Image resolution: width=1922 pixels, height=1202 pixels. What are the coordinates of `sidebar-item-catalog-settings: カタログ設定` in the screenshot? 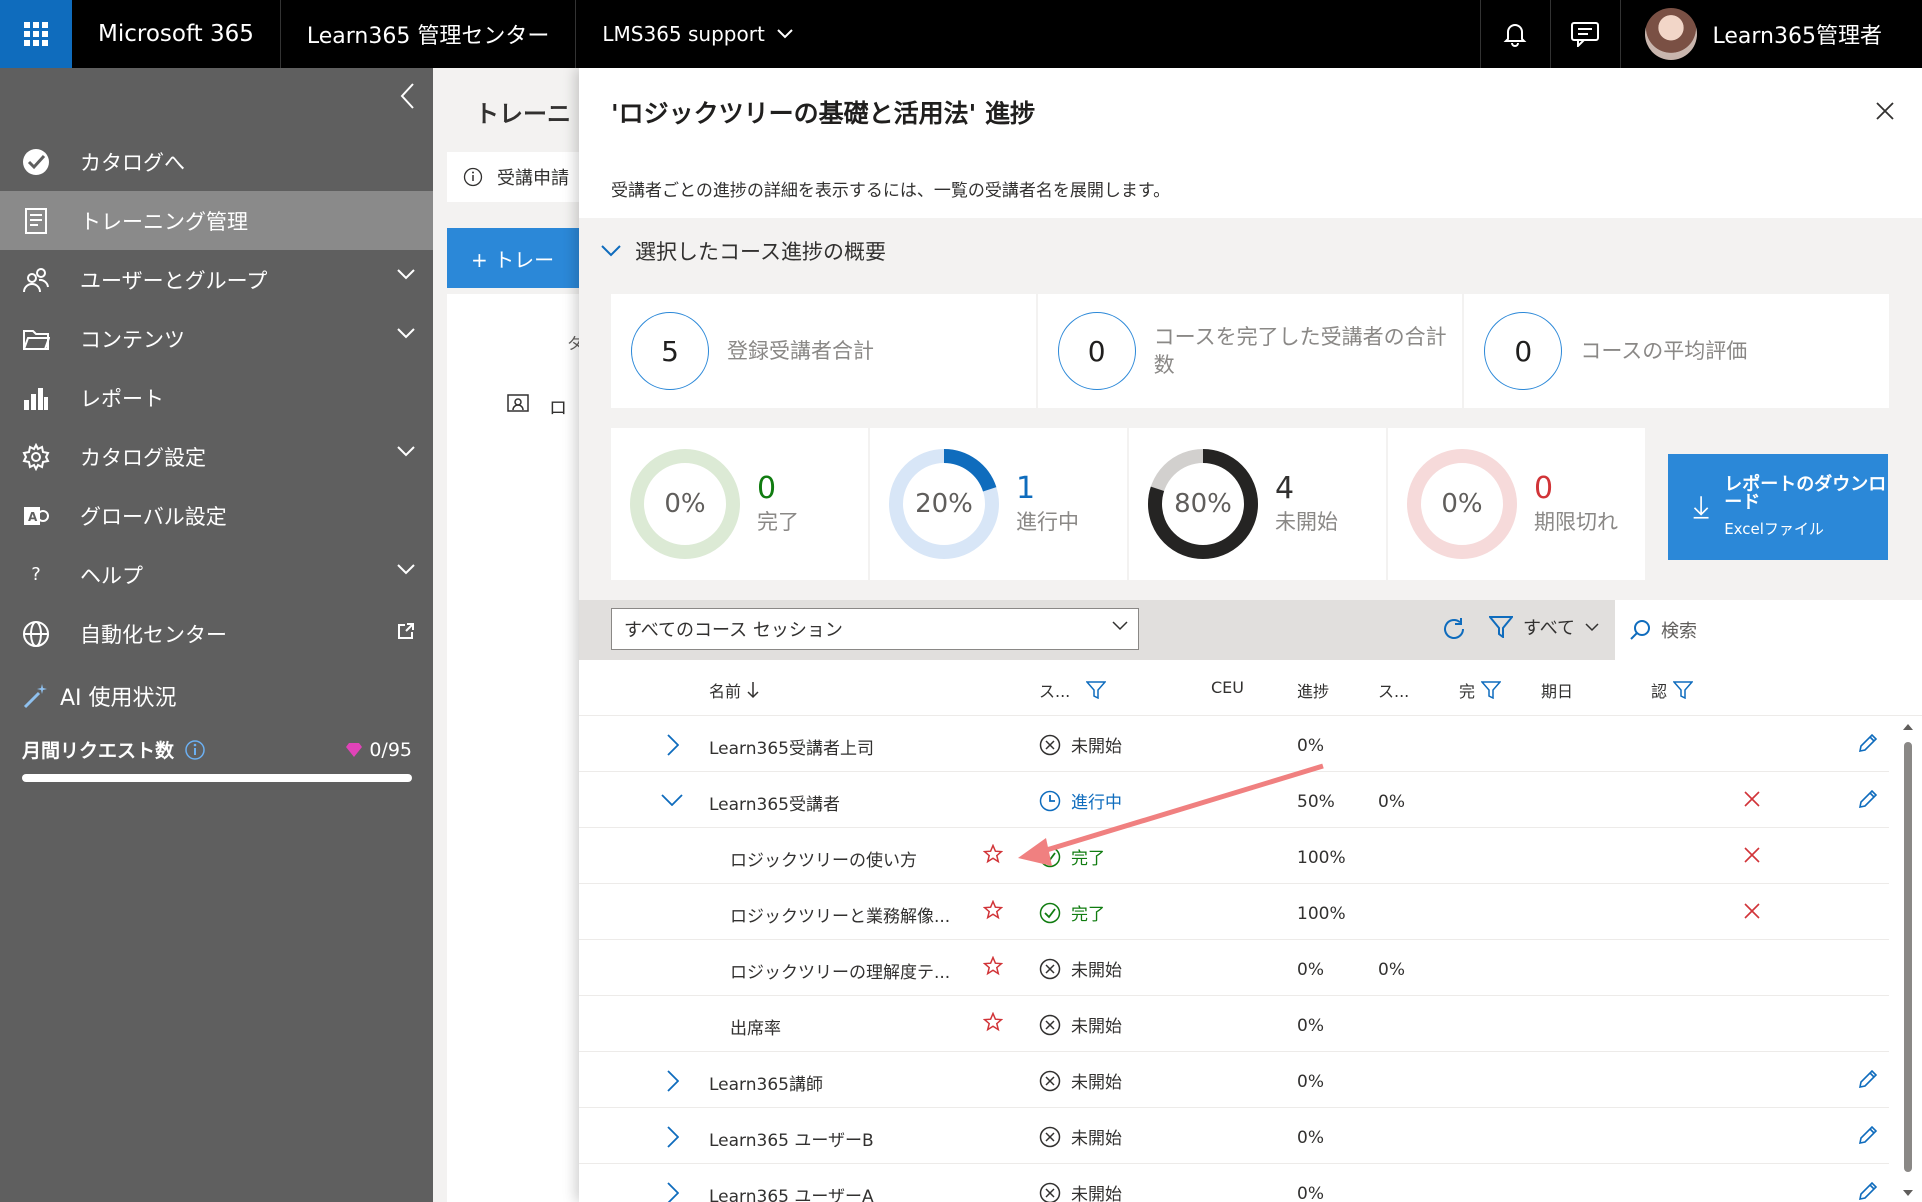 It's located at (216, 456).